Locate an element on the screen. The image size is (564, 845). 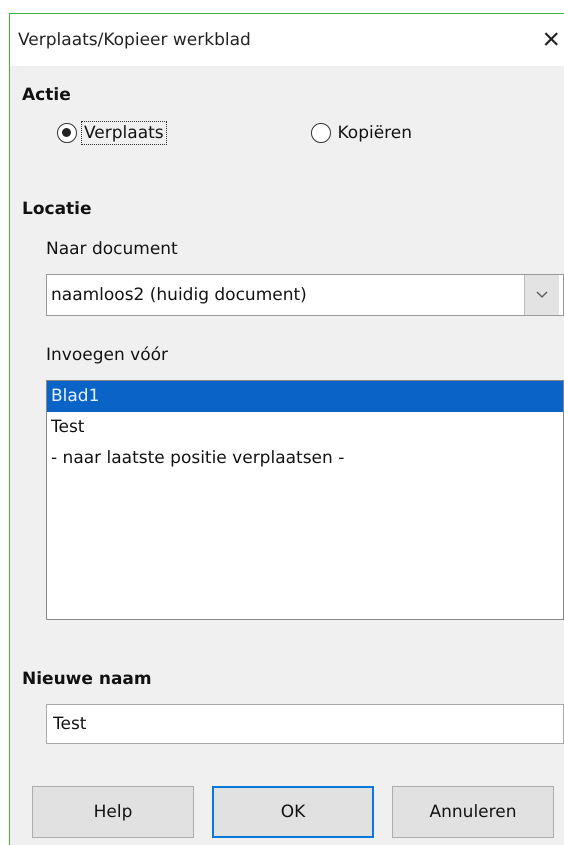
dialog-button: Help is located at coordinates (113, 812).